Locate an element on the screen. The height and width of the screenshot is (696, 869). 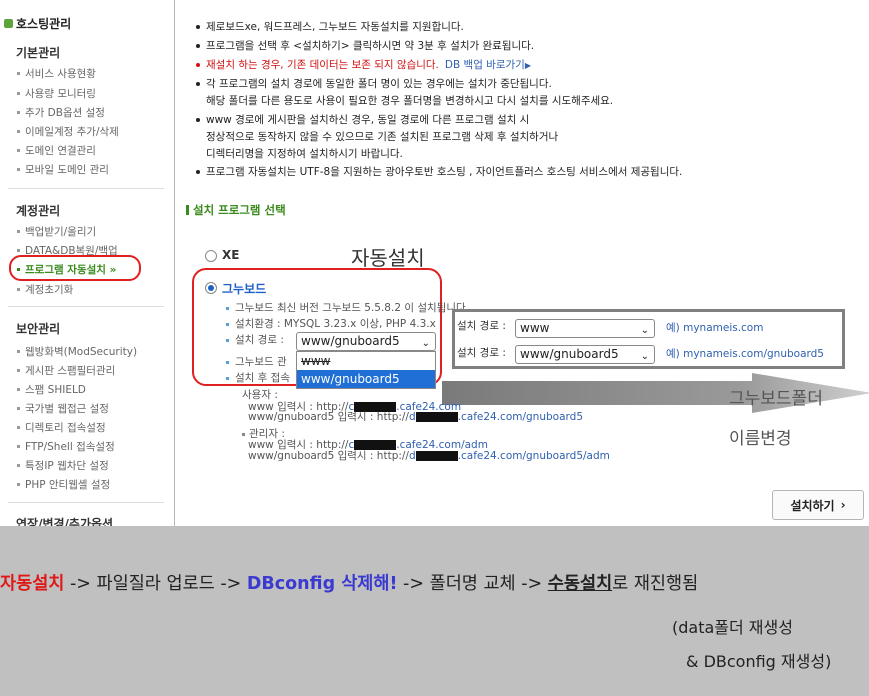
row2-select: www/gnuboard5 ⌄ is located at coordinates (585, 354).